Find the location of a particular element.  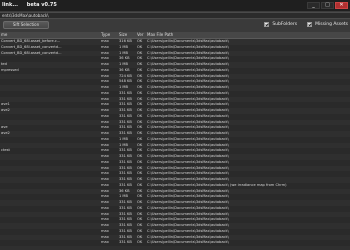

missing-assets-option: Missing Assets is located at coordinates (327, 24).